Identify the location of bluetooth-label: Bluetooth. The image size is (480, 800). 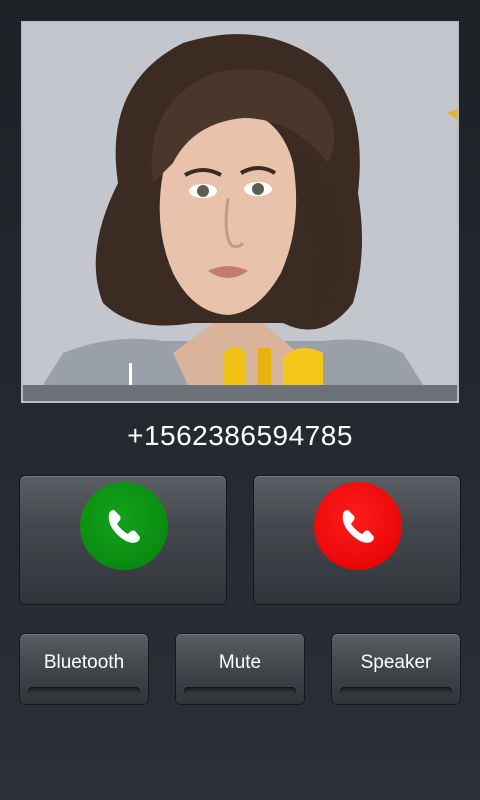
(84, 662).